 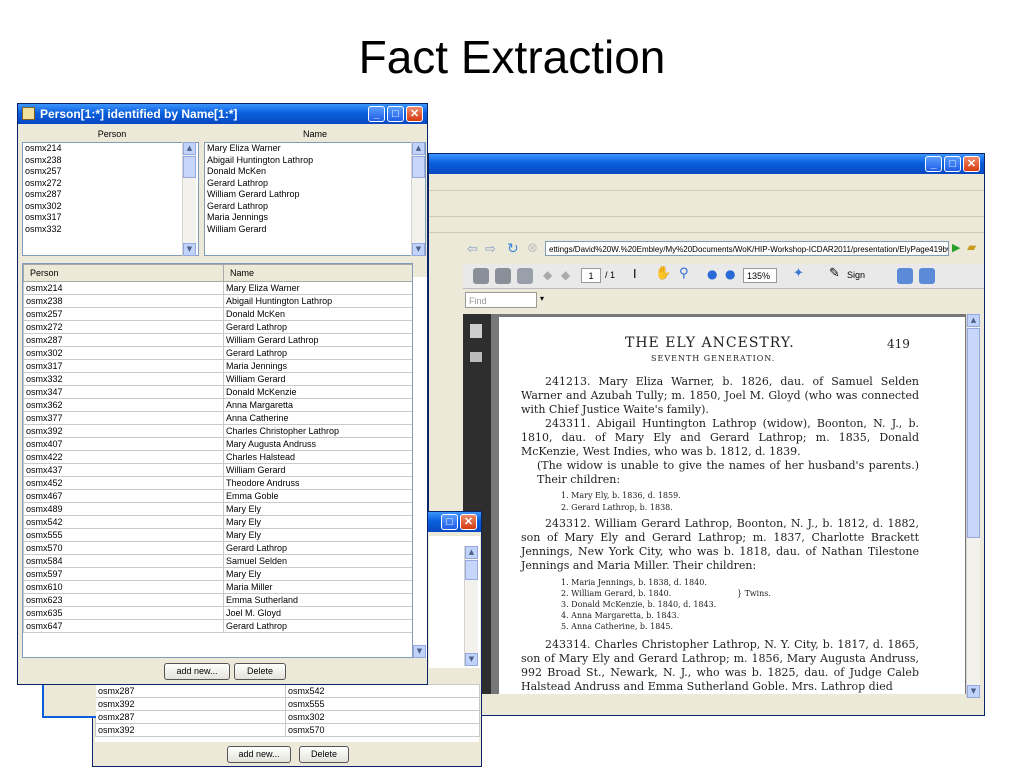 I want to click on table-cell: Maria Miller, so click(x=317, y=587).